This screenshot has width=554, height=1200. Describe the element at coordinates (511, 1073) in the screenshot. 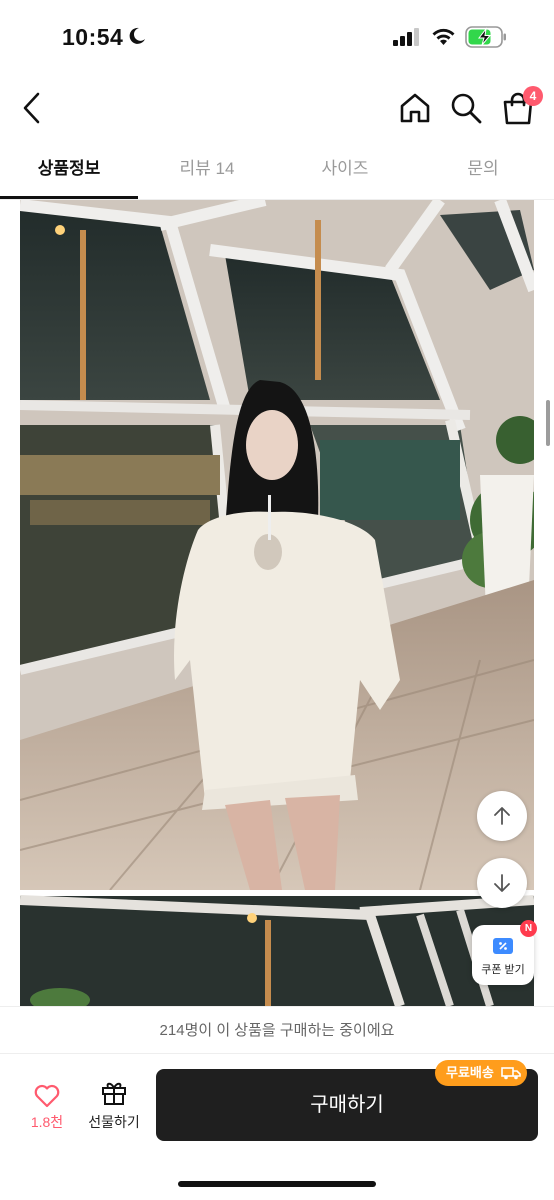

I see `truck-icon` at that location.